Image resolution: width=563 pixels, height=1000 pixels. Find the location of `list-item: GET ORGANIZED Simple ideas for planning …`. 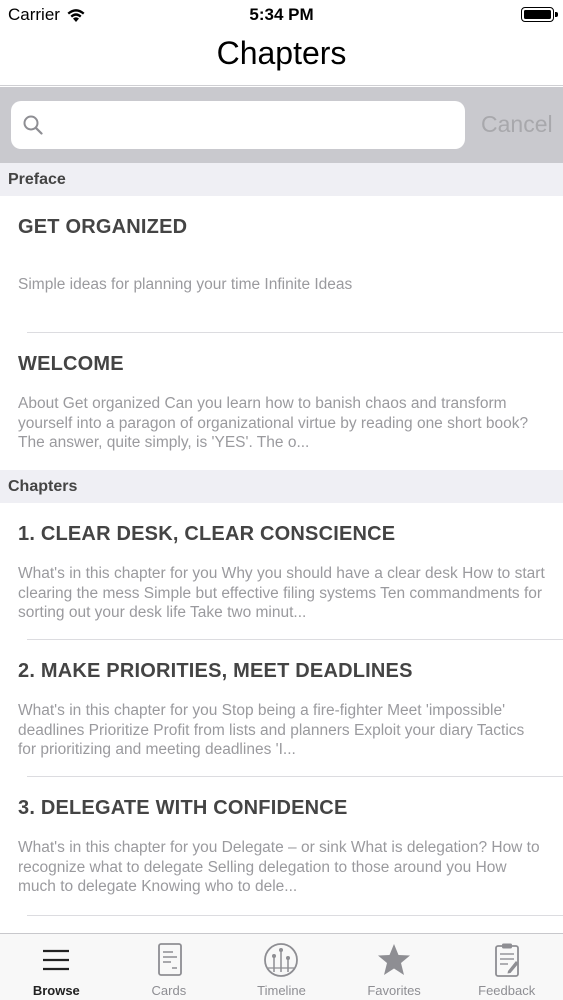

list-item: GET ORGANIZED Simple ideas for planning … is located at coordinates (281, 264).